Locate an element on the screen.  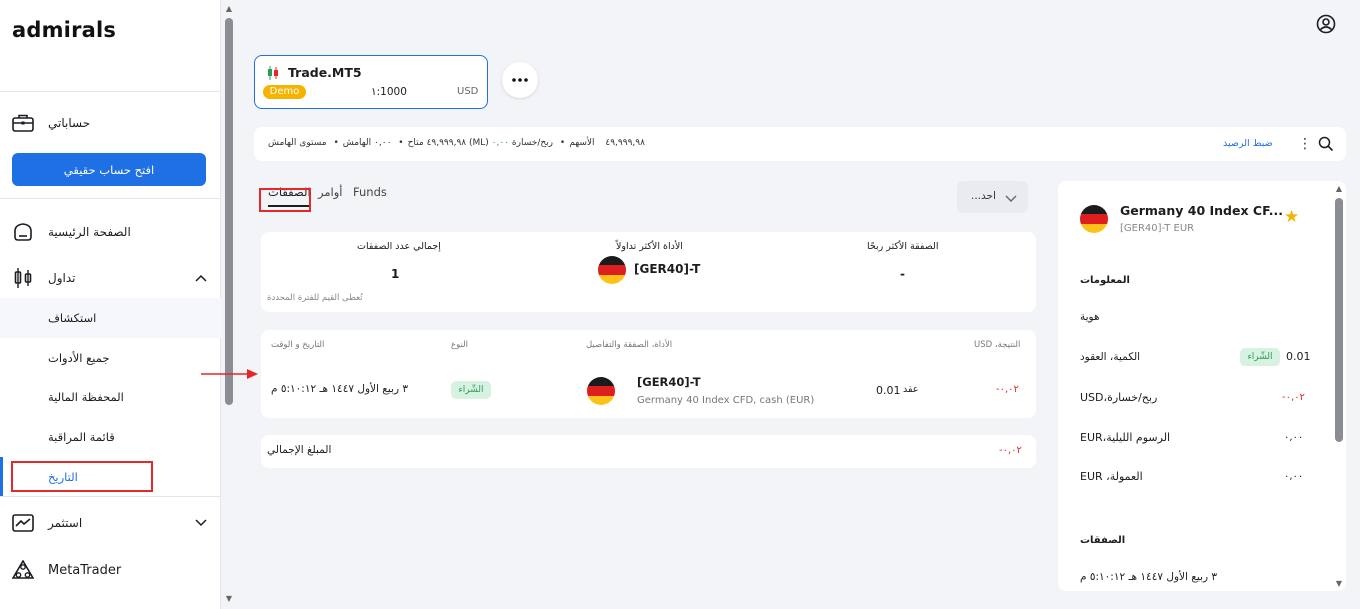
pnl-value: ٠,٠٠ is located at coordinates (500, 143).